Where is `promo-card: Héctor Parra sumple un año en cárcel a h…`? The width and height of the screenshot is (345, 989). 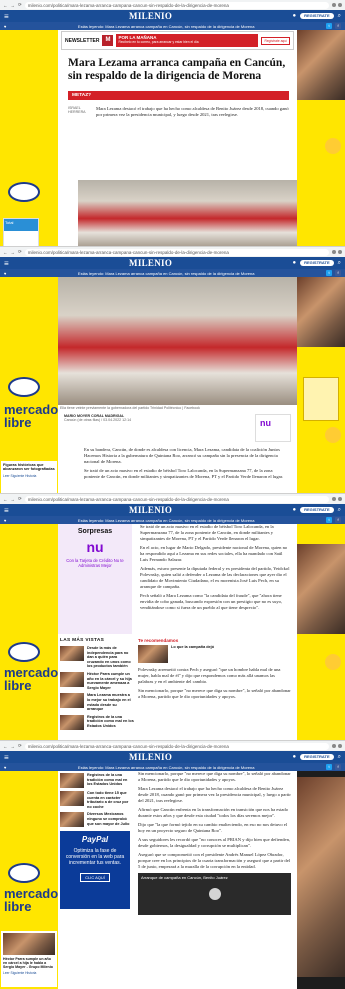 promo-card: Héctor Parra sumple un año en cárcel a h… is located at coordinates (29, 959).